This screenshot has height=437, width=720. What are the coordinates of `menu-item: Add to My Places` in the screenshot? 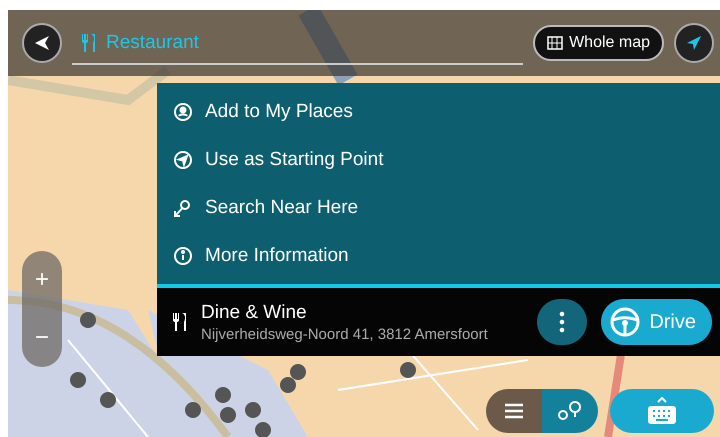 It's located at (438, 112).